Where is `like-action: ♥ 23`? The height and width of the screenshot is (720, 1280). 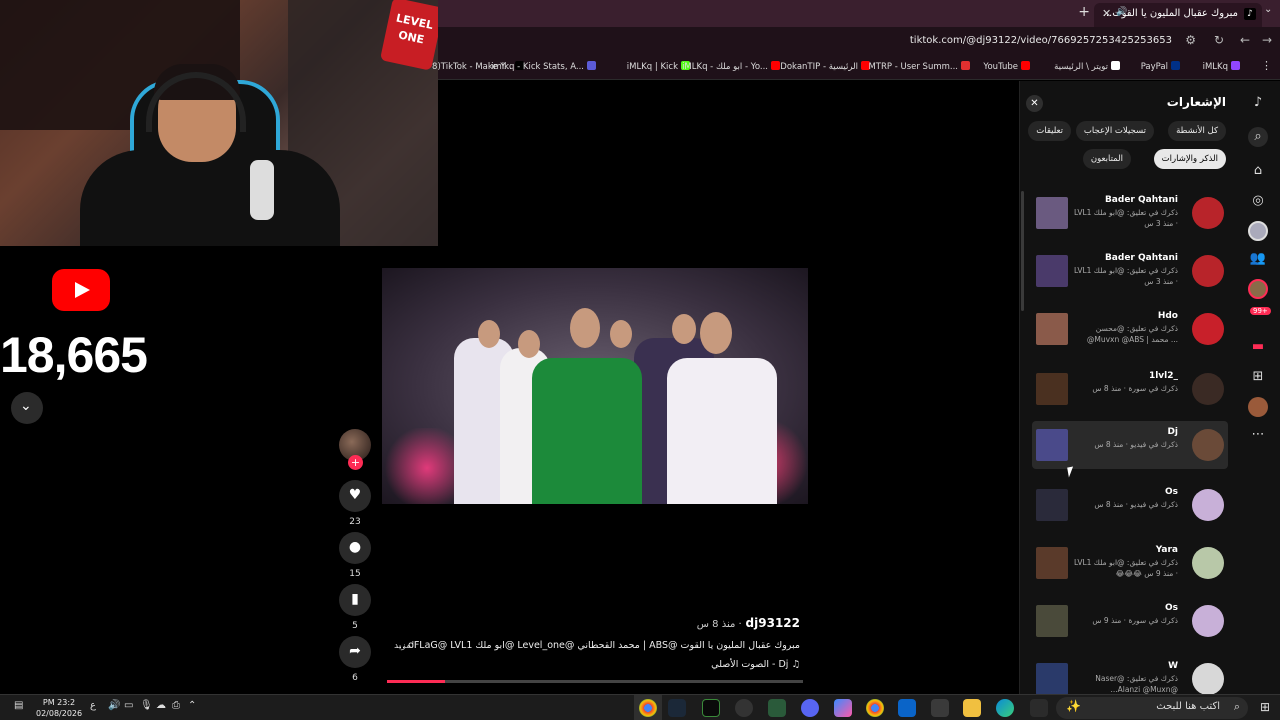 like-action: ♥ 23 is located at coordinates (355, 503).